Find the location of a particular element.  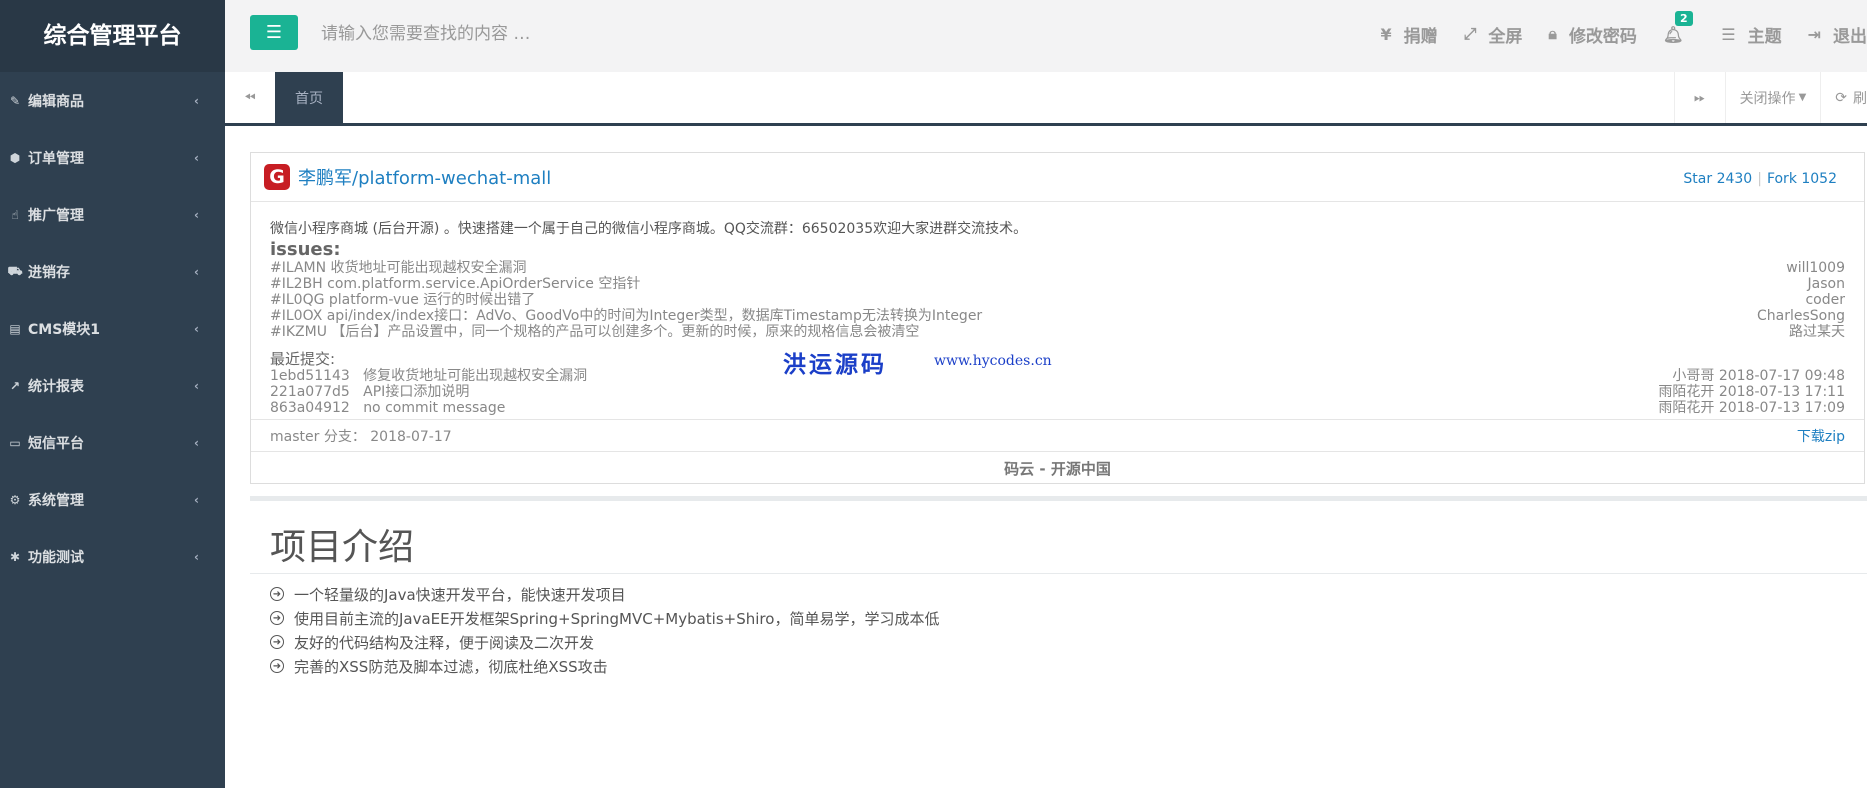

lock-icon: 🔒︎ is located at coordinates (1552, 33).